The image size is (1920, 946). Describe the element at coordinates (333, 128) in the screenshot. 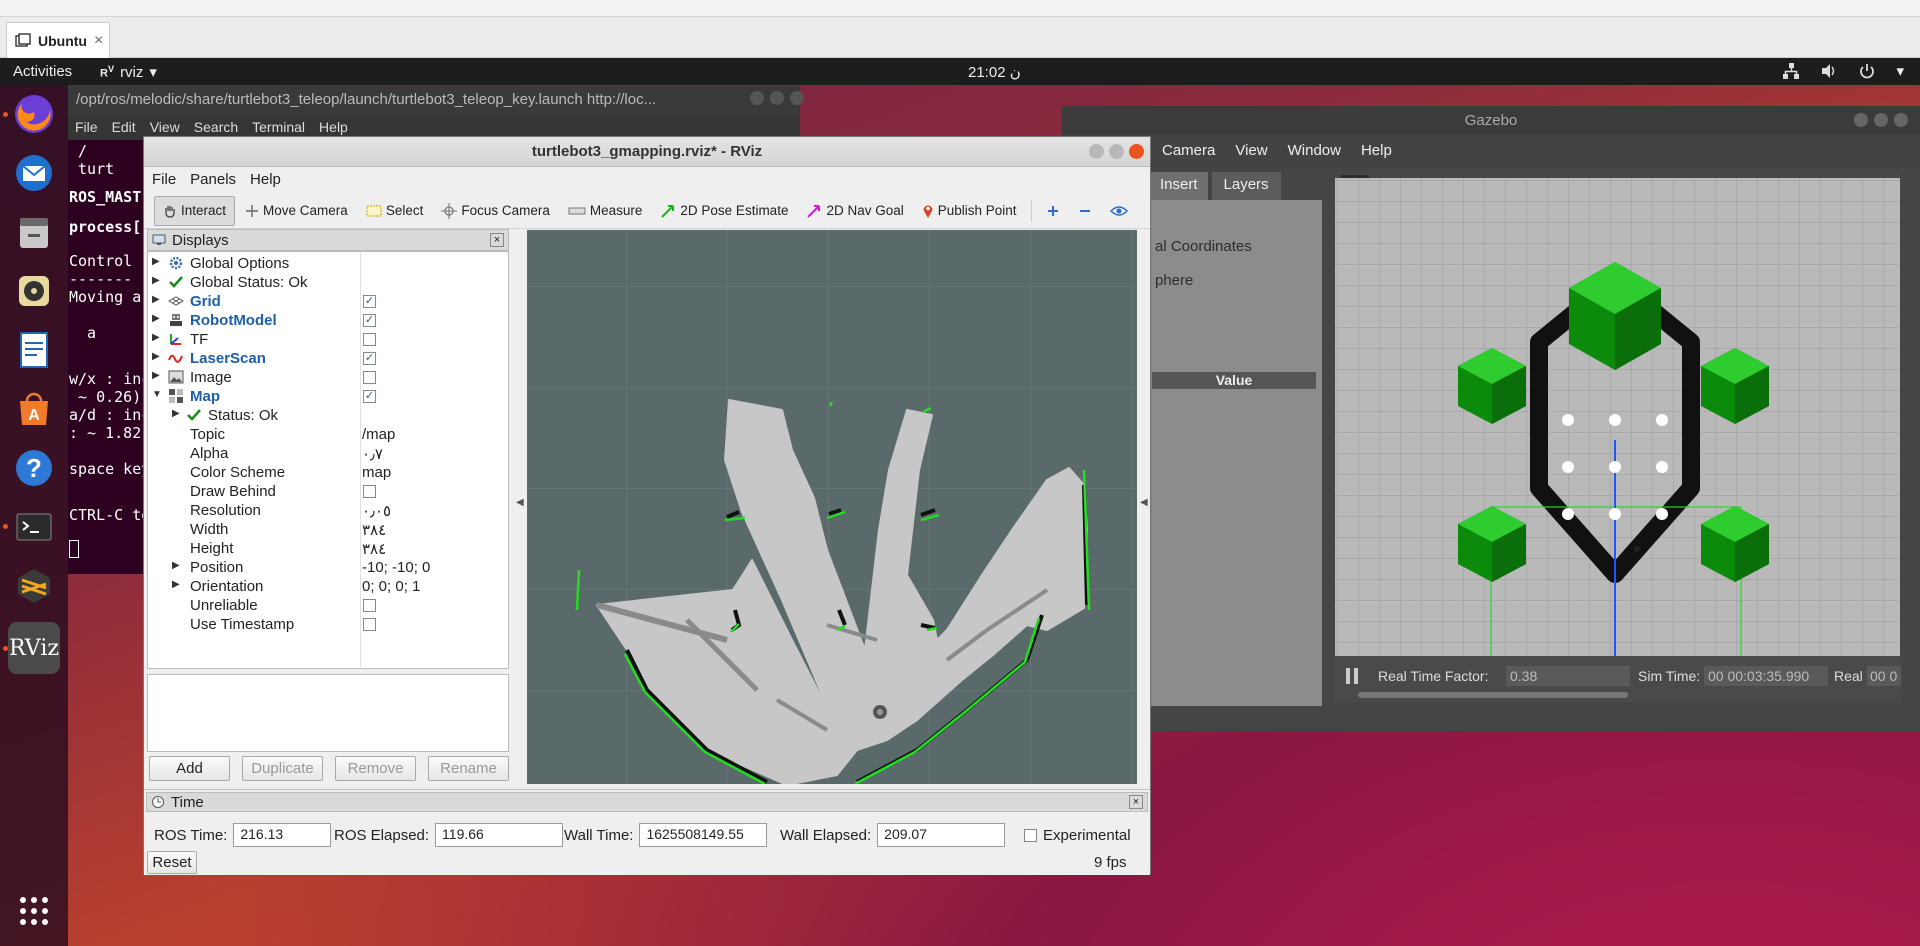

I see `terminal-menu-help: Help` at that location.